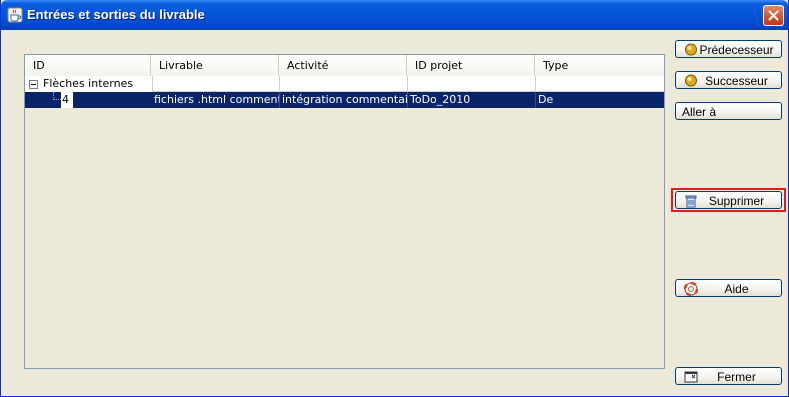 Image resolution: width=789 pixels, height=397 pixels. Describe the element at coordinates (88, 65) in the screenshot. I see `column-header-id: ID` at that location.